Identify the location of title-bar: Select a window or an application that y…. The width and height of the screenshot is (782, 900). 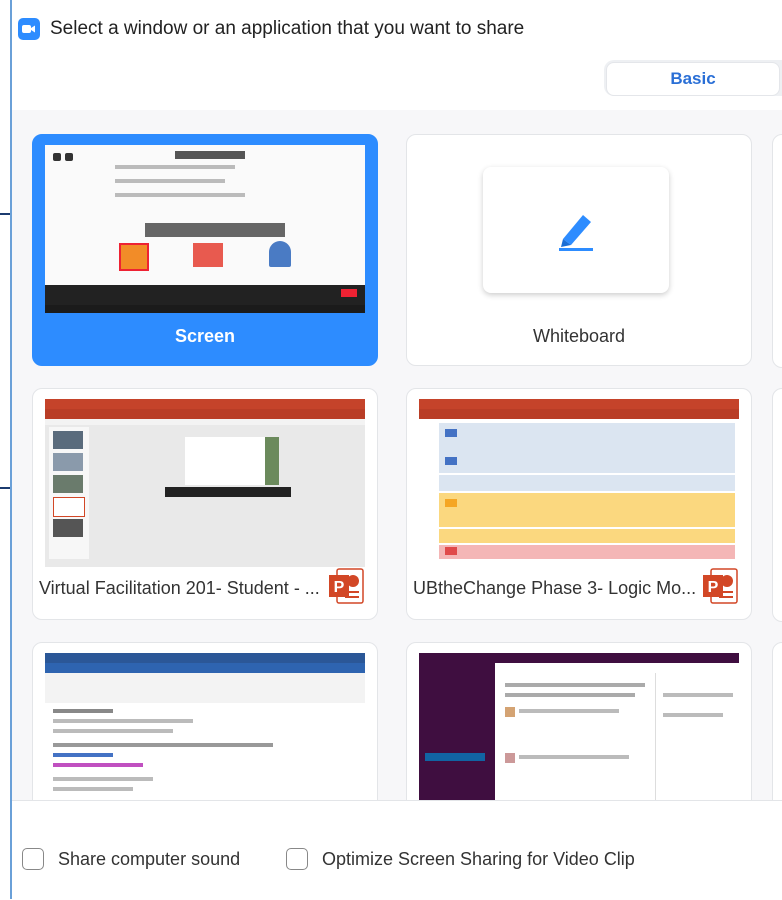
(397, 29).